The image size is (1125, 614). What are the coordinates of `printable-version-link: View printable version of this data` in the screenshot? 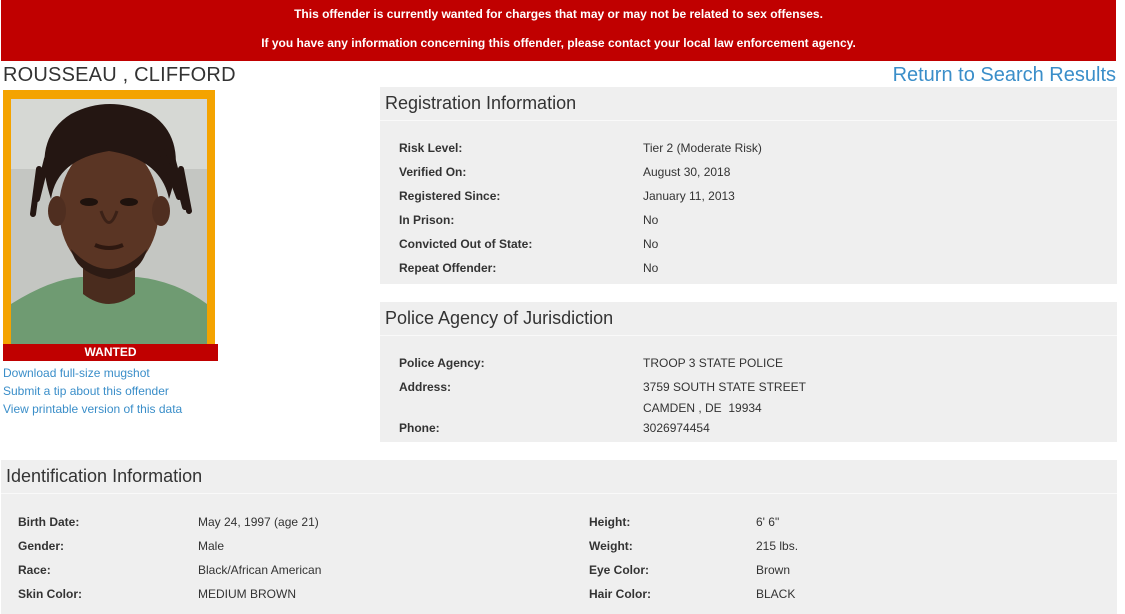 It's located at (92, 409).